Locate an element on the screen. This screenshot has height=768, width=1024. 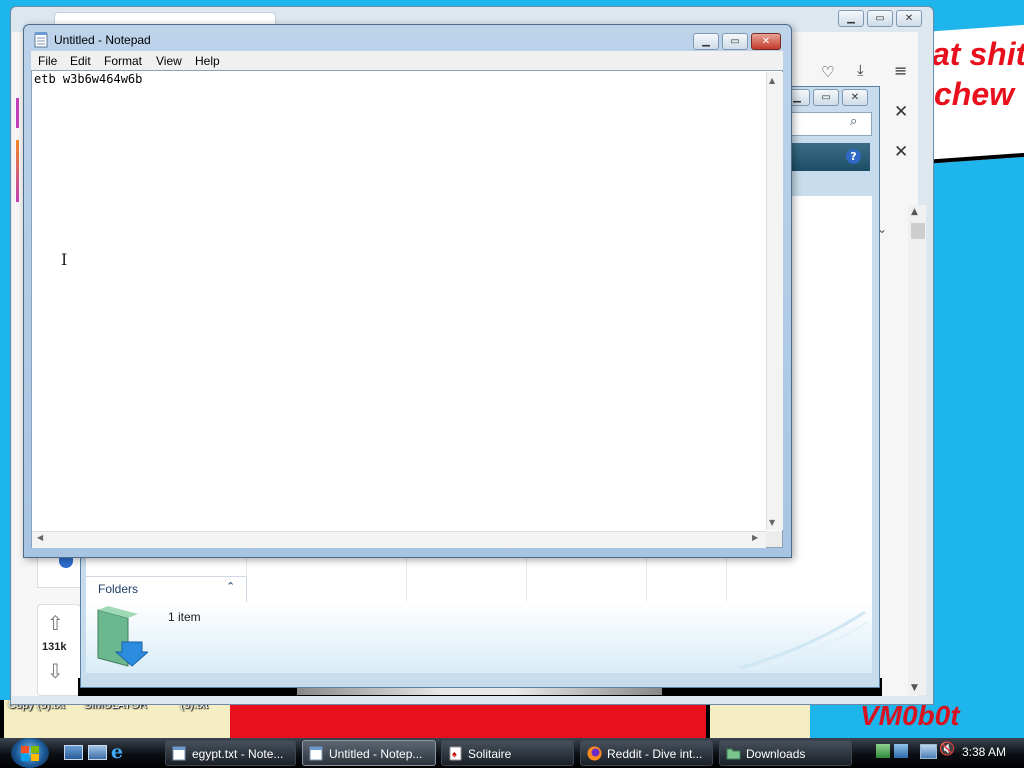
taskbar-item-solitaire: ♠ Solitaire is located at coordinates (507, 753).